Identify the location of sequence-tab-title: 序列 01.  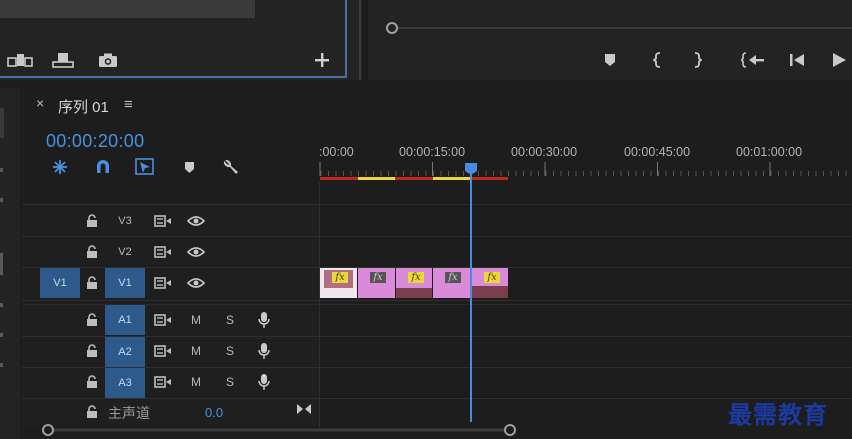
(83, 106).